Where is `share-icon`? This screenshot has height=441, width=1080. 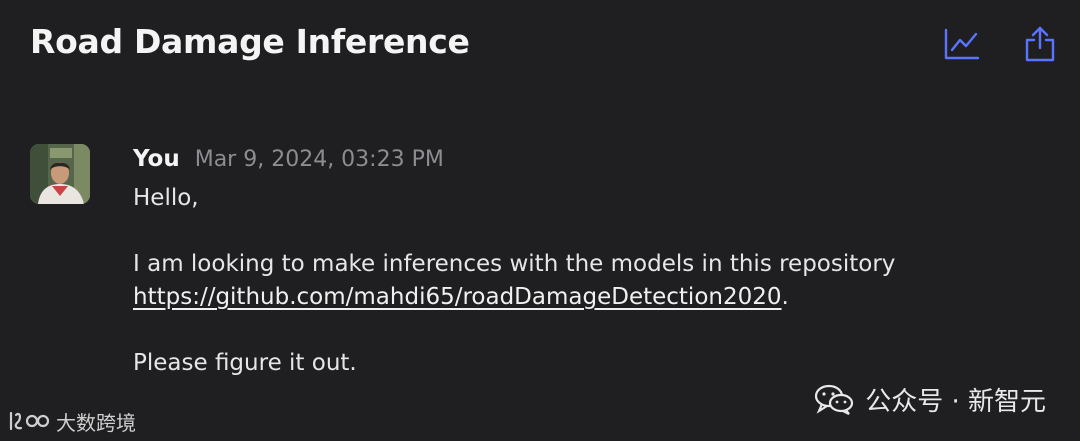
share-icon is located at coordinates (1040, 44).